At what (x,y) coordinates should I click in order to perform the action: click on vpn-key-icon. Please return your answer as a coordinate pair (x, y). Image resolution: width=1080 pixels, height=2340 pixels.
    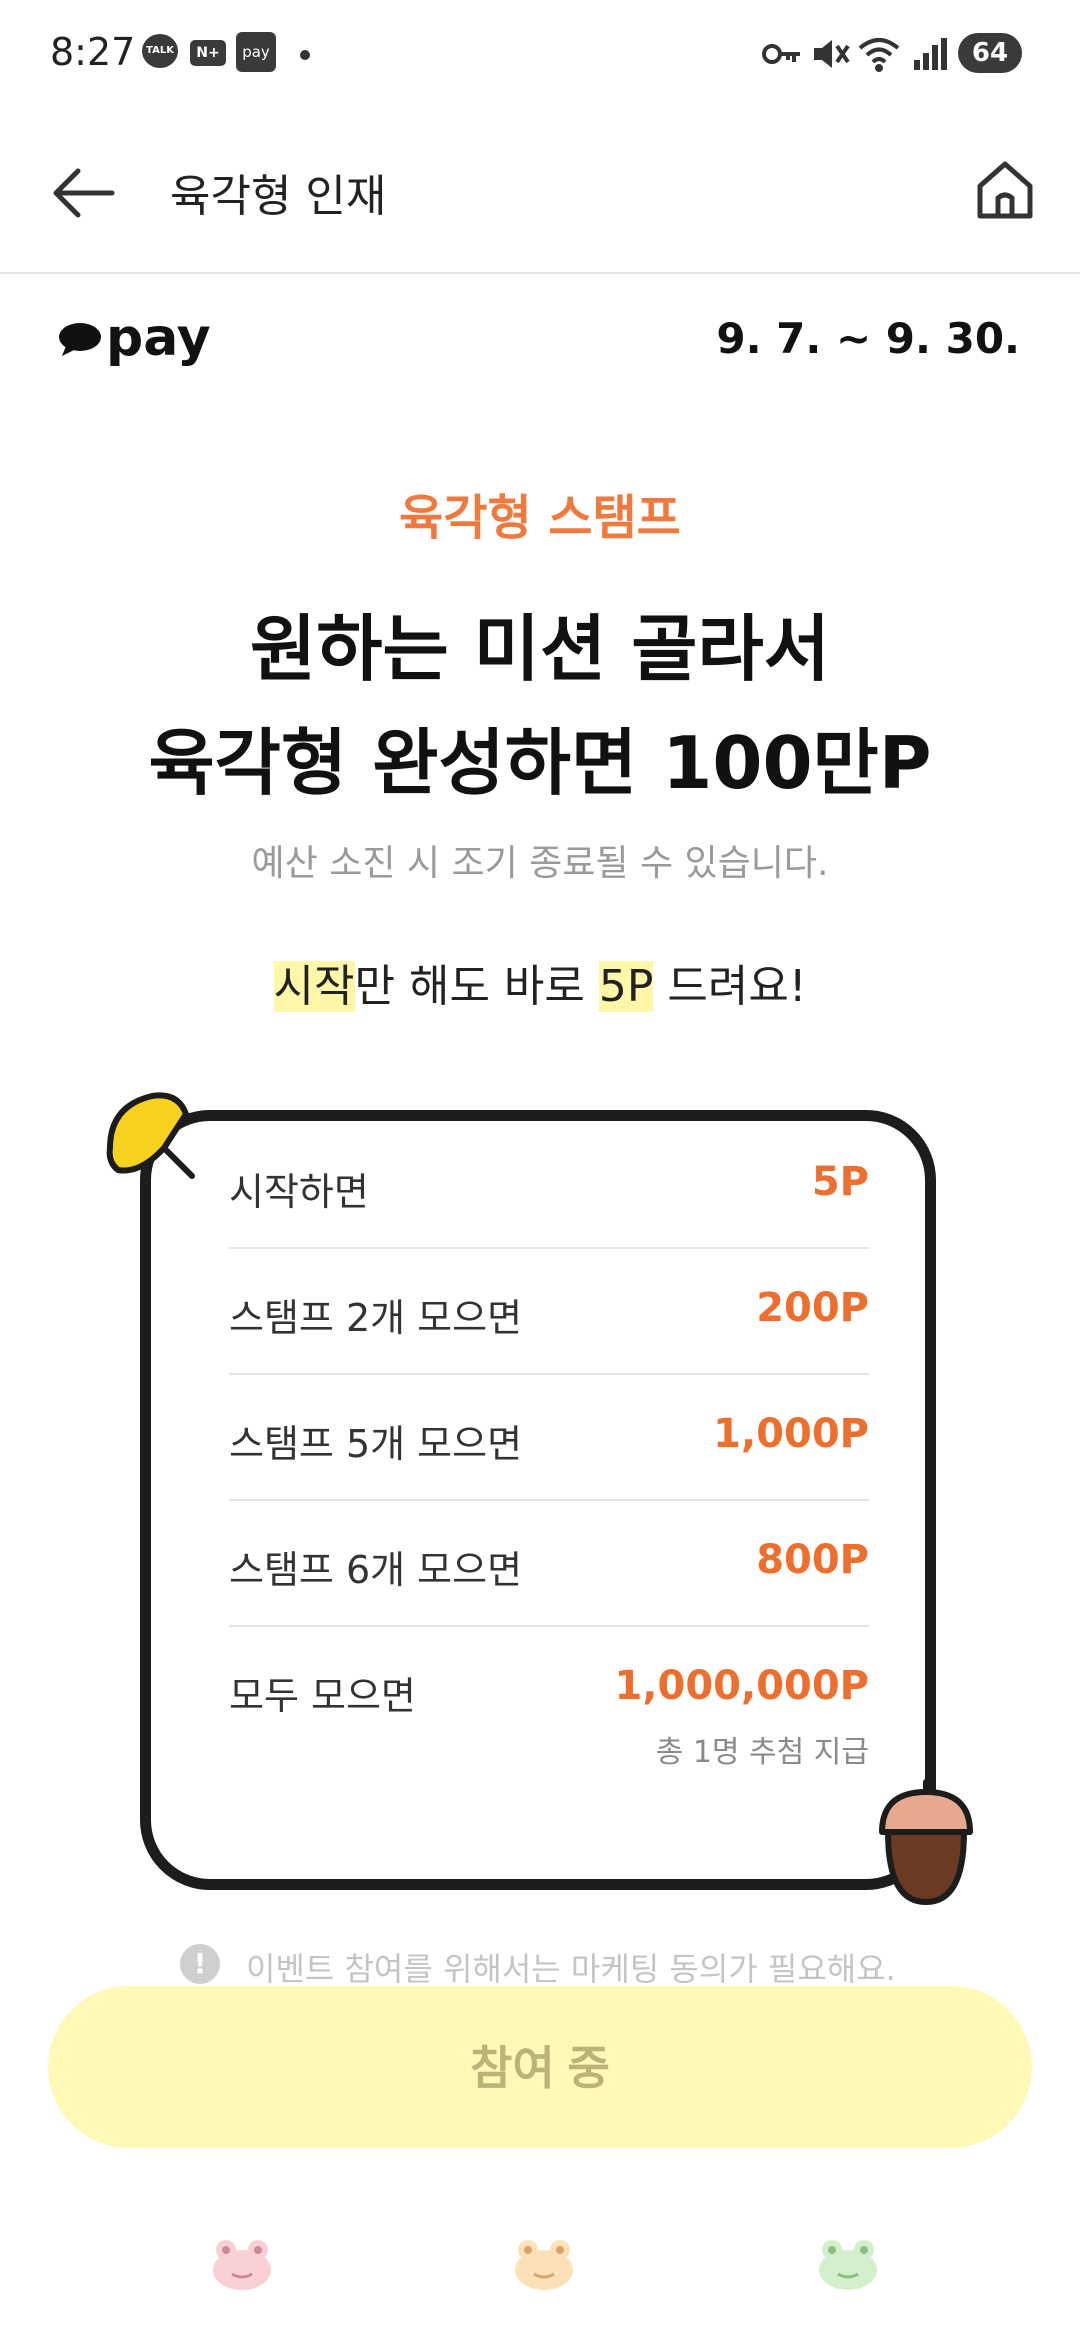
    Looking at the image, I should click on (781, 54).